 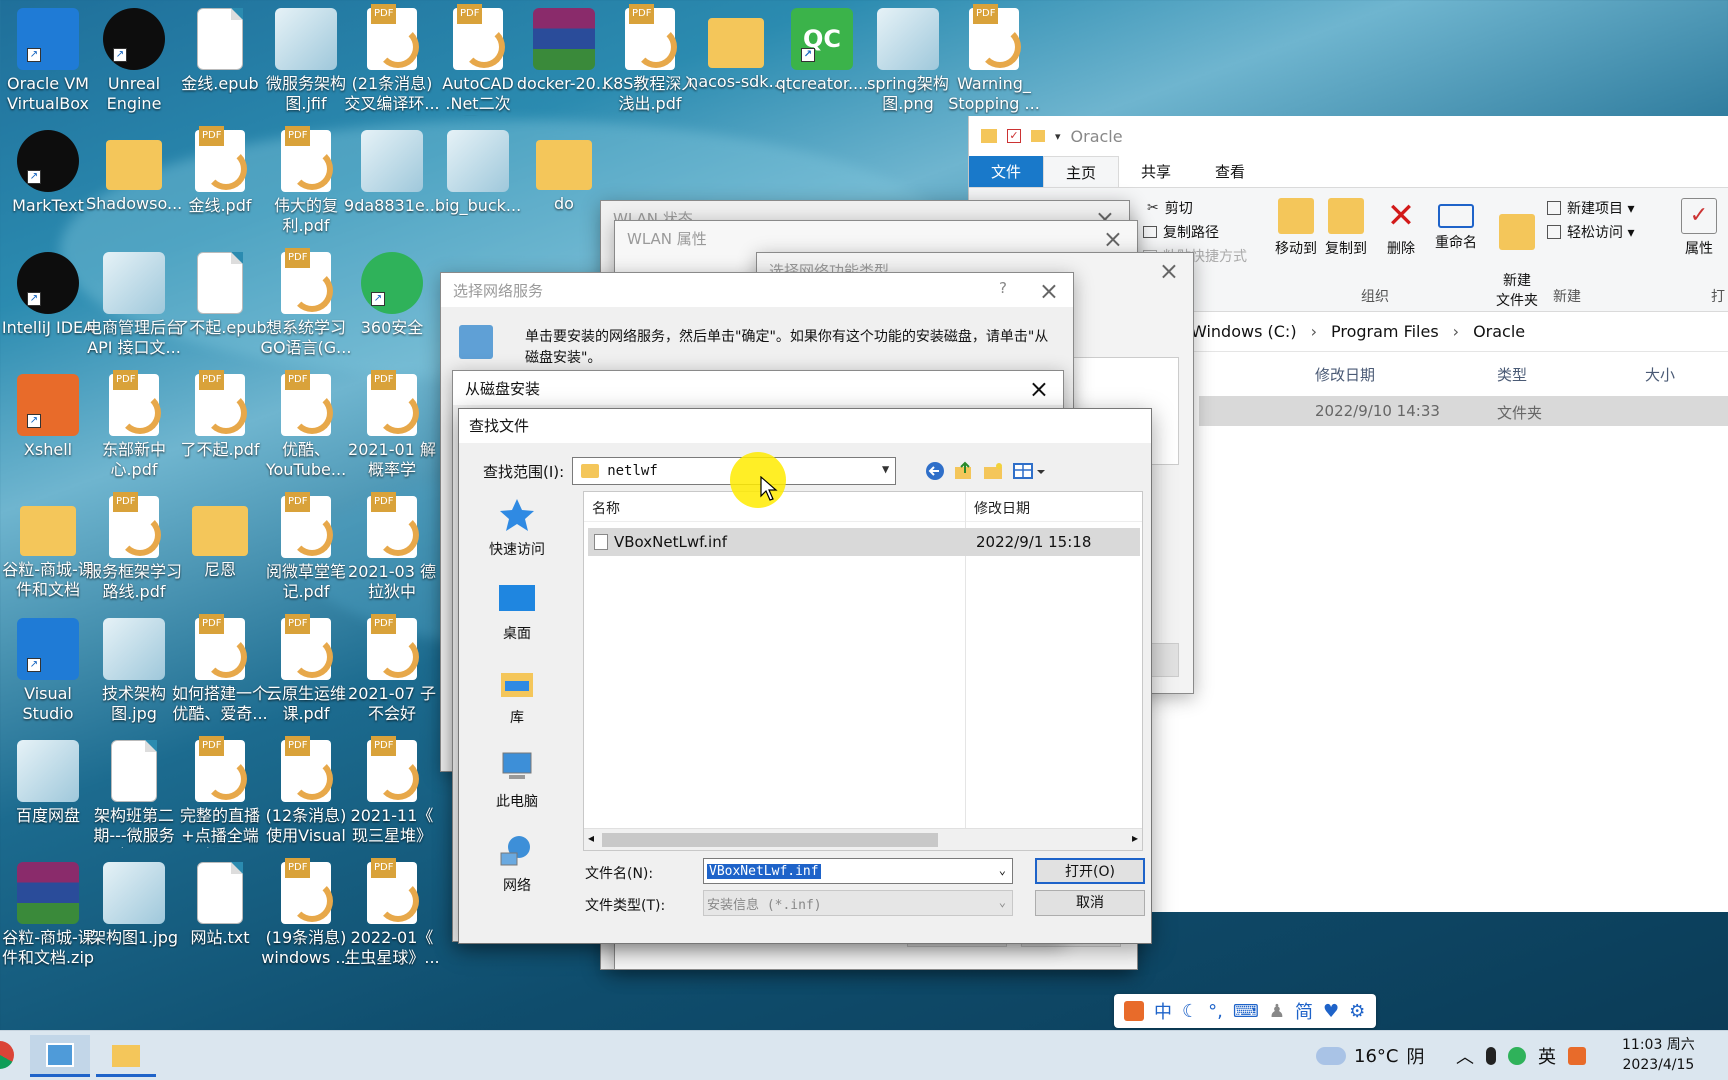 I want to click on column-type: 类型, so click(x=1512, y=374).